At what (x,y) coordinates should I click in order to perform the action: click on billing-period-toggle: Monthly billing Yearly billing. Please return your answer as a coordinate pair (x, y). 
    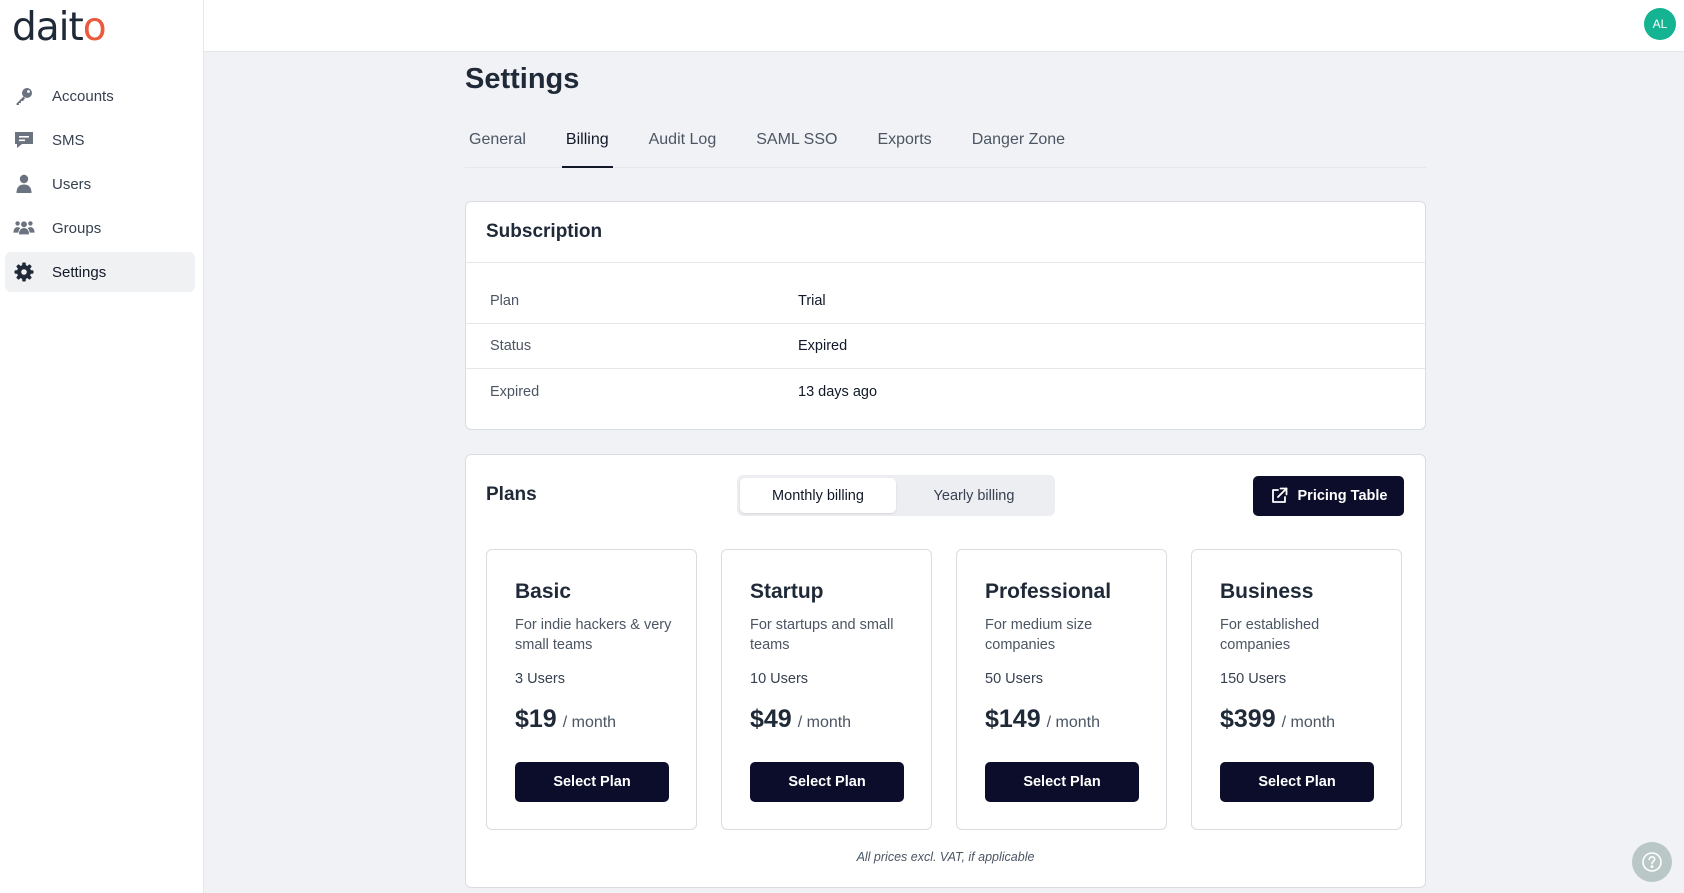
    Looking at the image, I should click on (896, 495).